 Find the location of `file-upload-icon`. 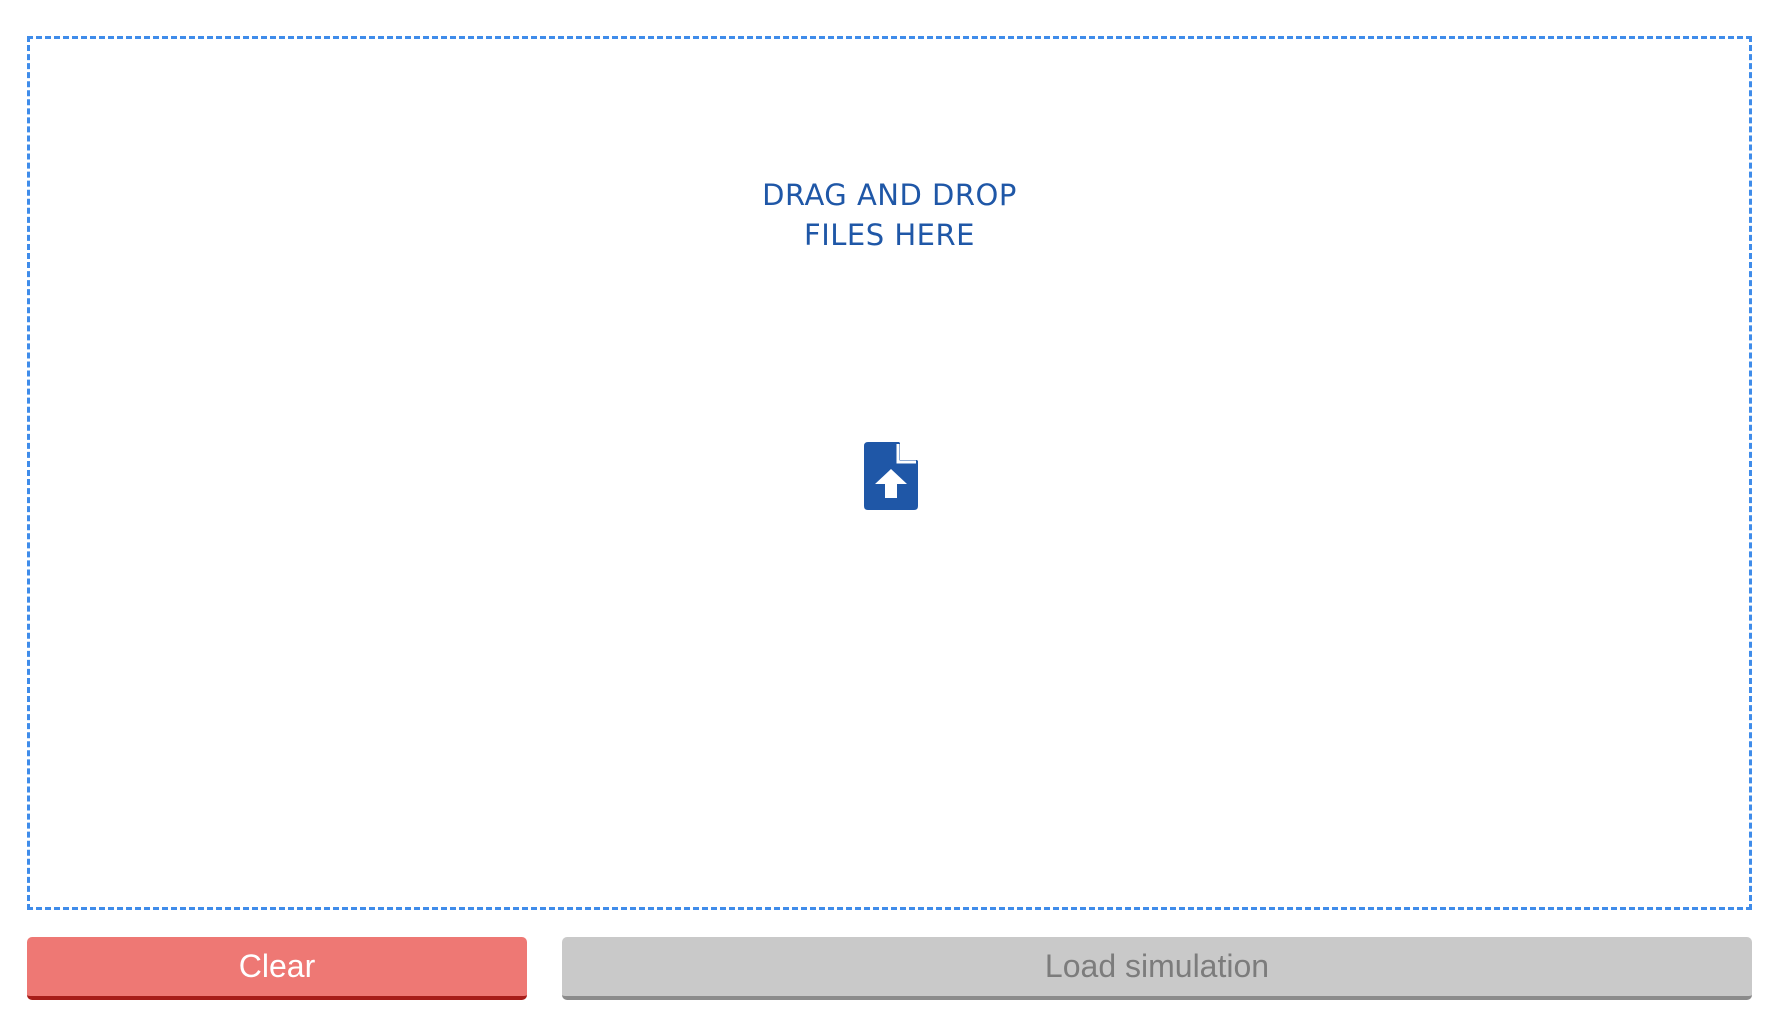

file-upload-icon is located at coordinates (891, 476).